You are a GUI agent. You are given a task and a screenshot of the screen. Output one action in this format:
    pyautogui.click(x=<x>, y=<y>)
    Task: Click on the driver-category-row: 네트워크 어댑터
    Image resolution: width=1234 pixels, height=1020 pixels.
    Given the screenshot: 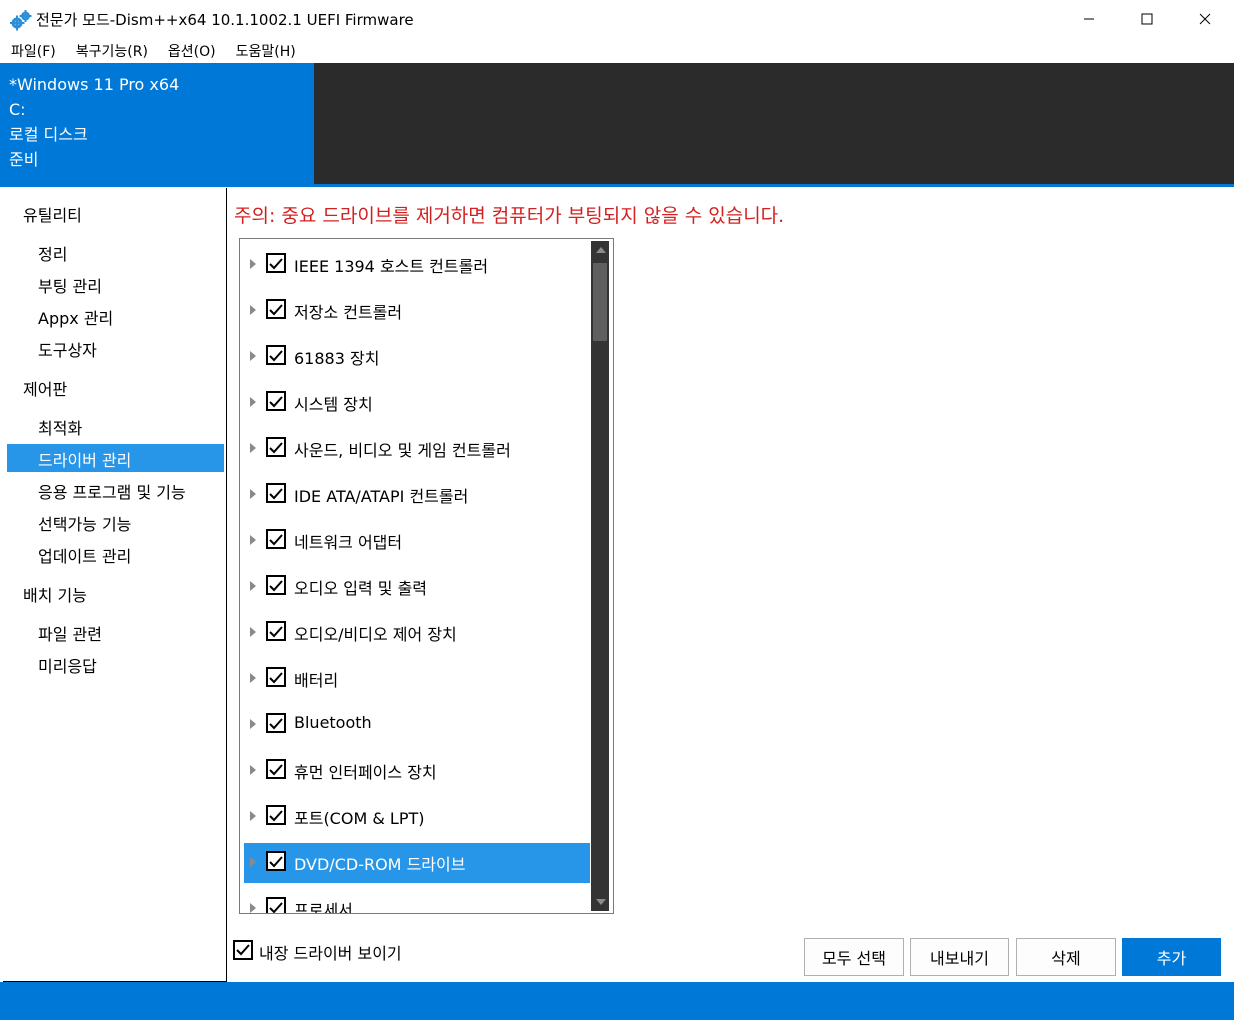 What is the action you would take?
    pyautogui.click(x=417, y=541)
    